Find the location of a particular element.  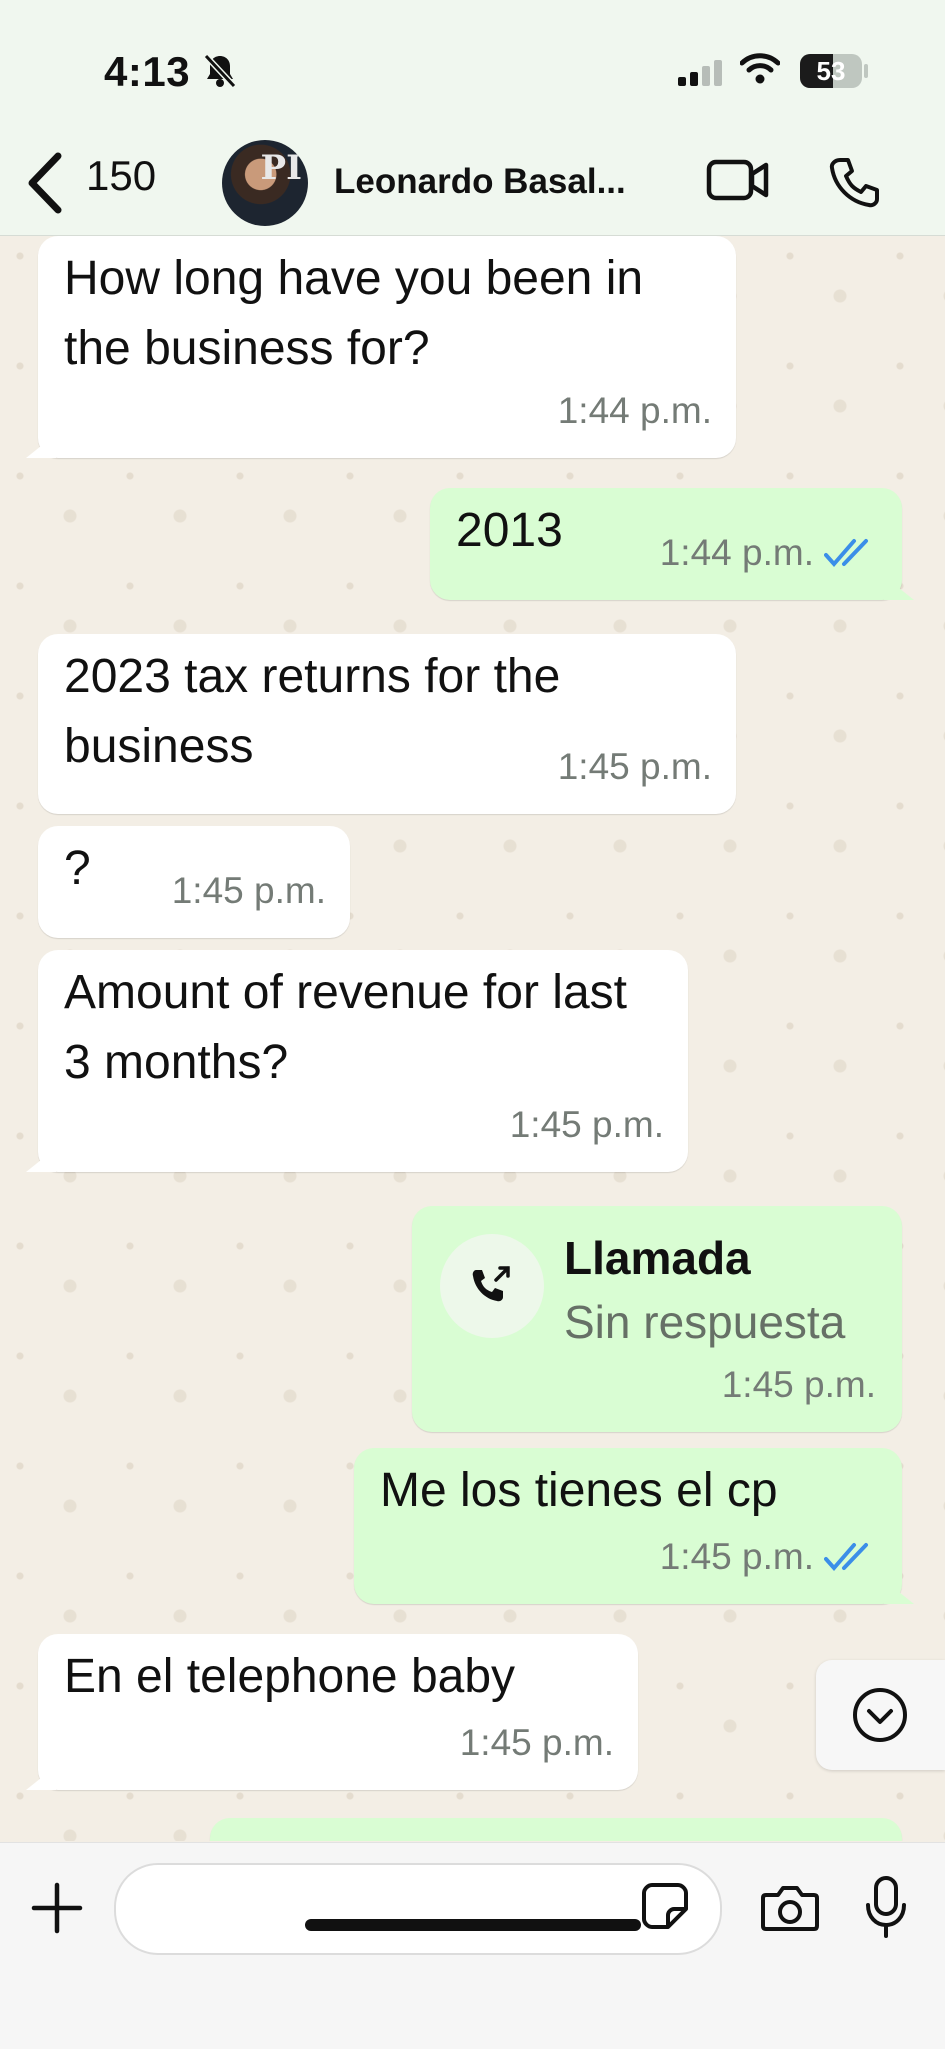

voice-record-button is located at coordinates (886, 1907).